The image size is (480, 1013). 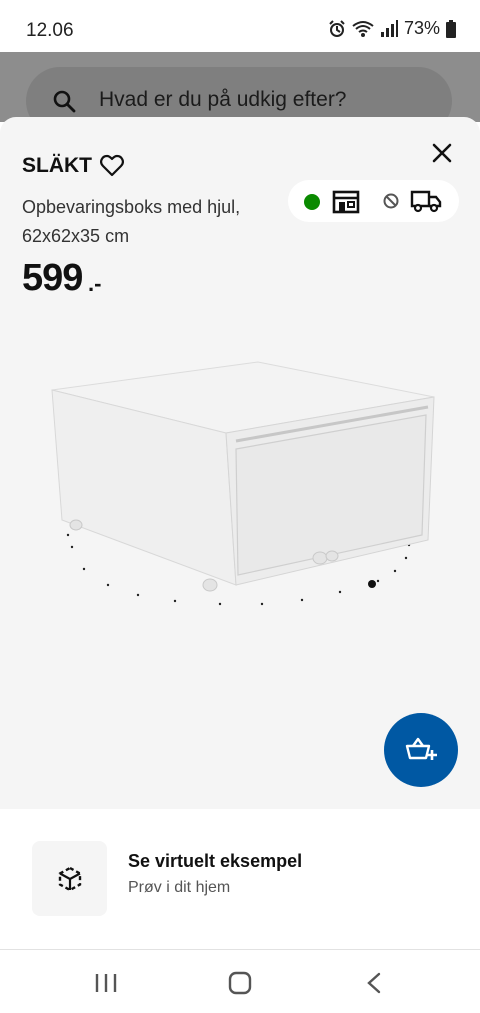 I want to click on signal-icon, so click(x=389, y=28).